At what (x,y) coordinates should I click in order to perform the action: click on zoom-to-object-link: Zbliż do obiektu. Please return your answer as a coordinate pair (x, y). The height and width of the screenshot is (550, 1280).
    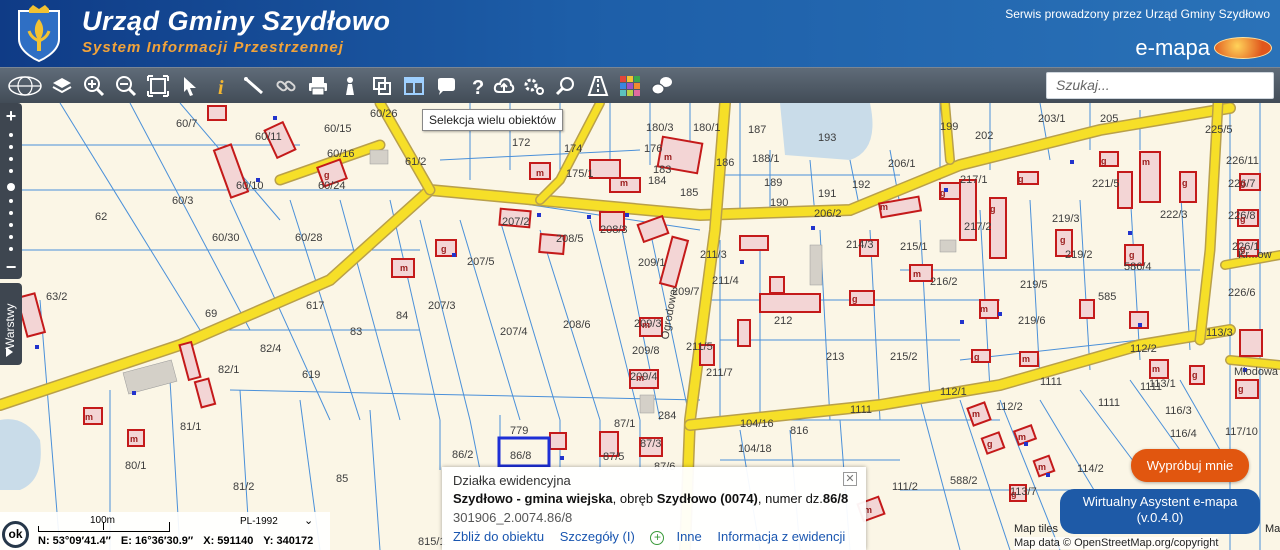
    Looking at the image, I should click on (498, 536).